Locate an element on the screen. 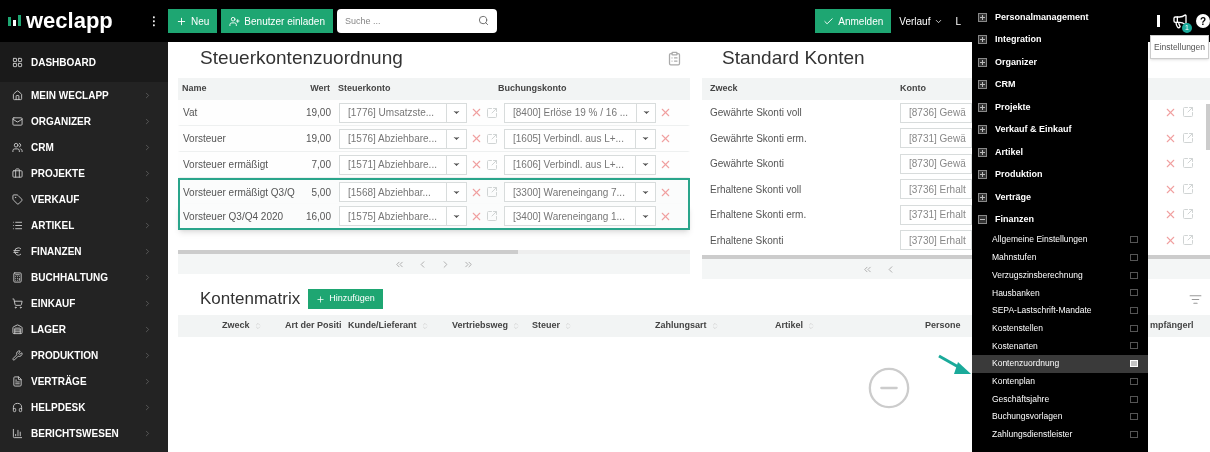 The image size is (1210, 452). column-header: Vertriebsweg is located at coordinates (480, 326).